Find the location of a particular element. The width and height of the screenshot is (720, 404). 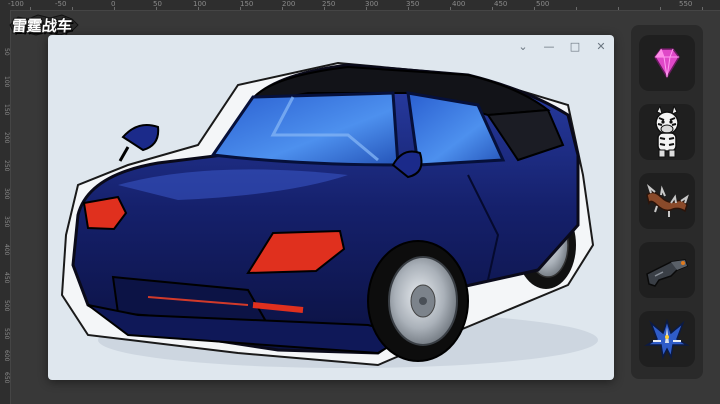

ruler-label: 600 is located at coordinates (6, 356).